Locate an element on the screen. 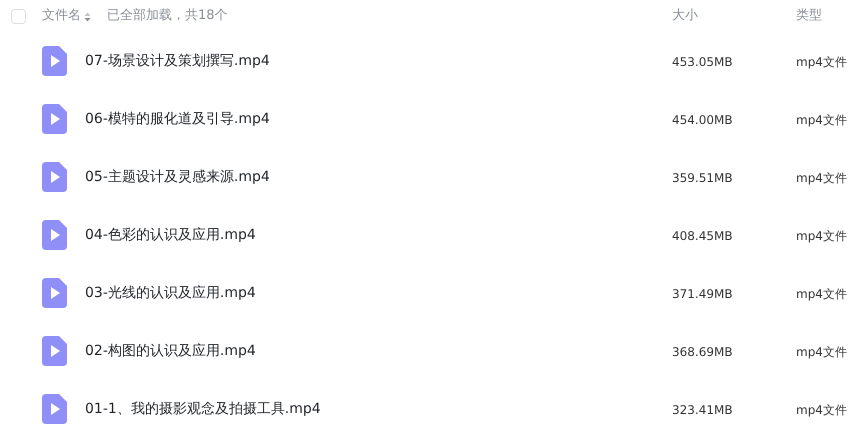 This screenshot has width=865, height=430. file-size: 359.51MB is located at coordinates (702, 178).